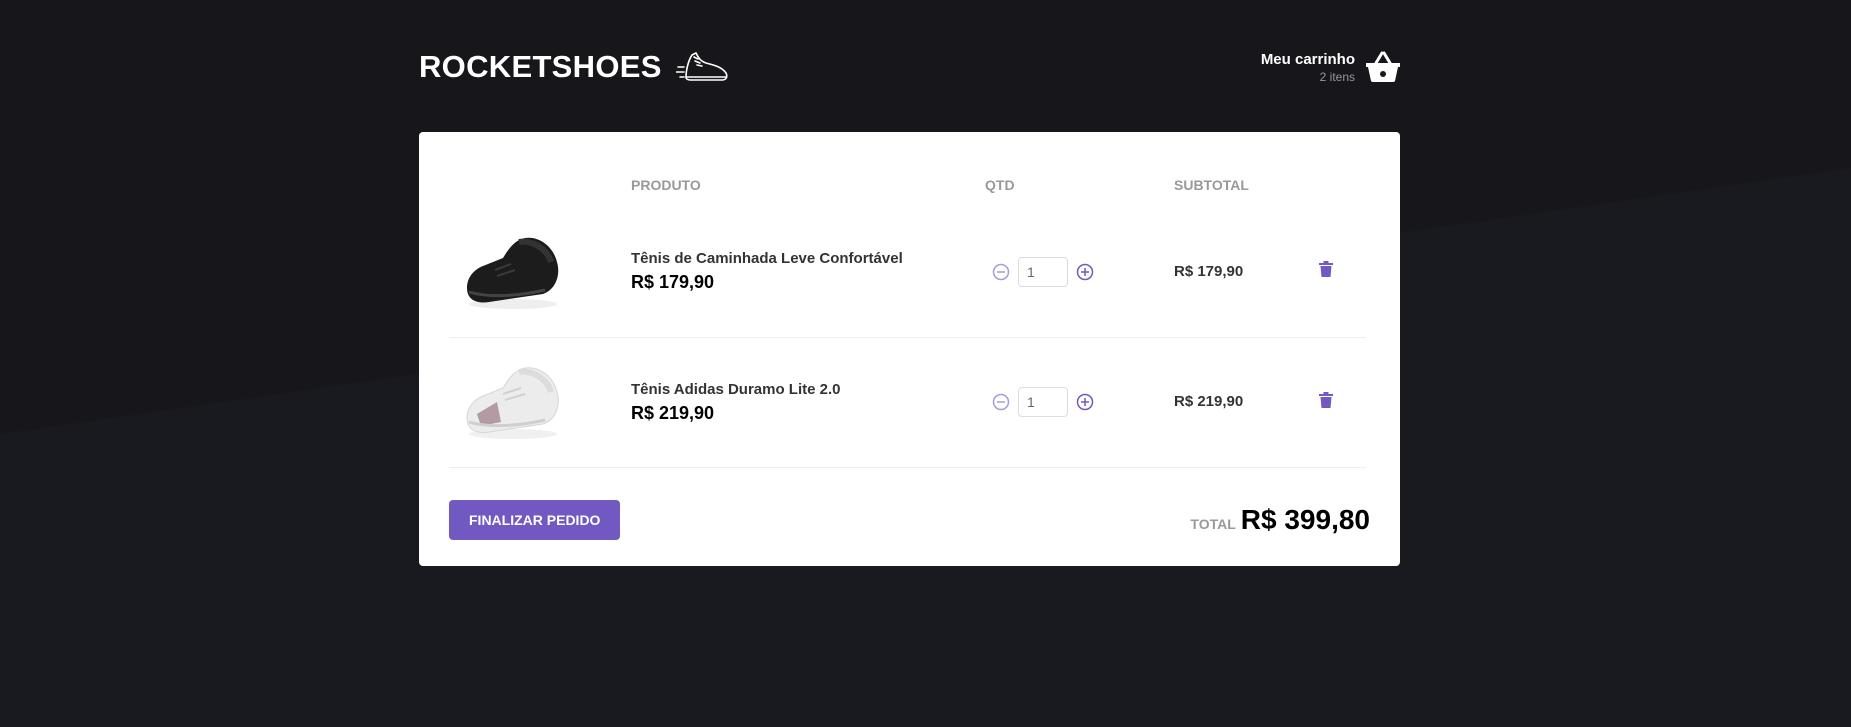 The image size is (1851, 727). Describe the element at coordinates (701, 66) in the screenshot. I see `shoe-logo-icon` at that location.